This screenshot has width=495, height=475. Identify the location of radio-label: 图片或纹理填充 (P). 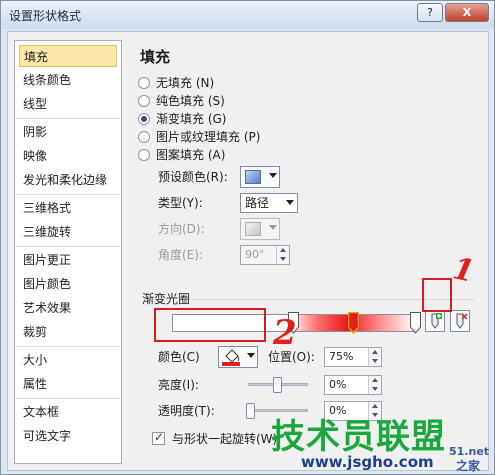
(208, 137).